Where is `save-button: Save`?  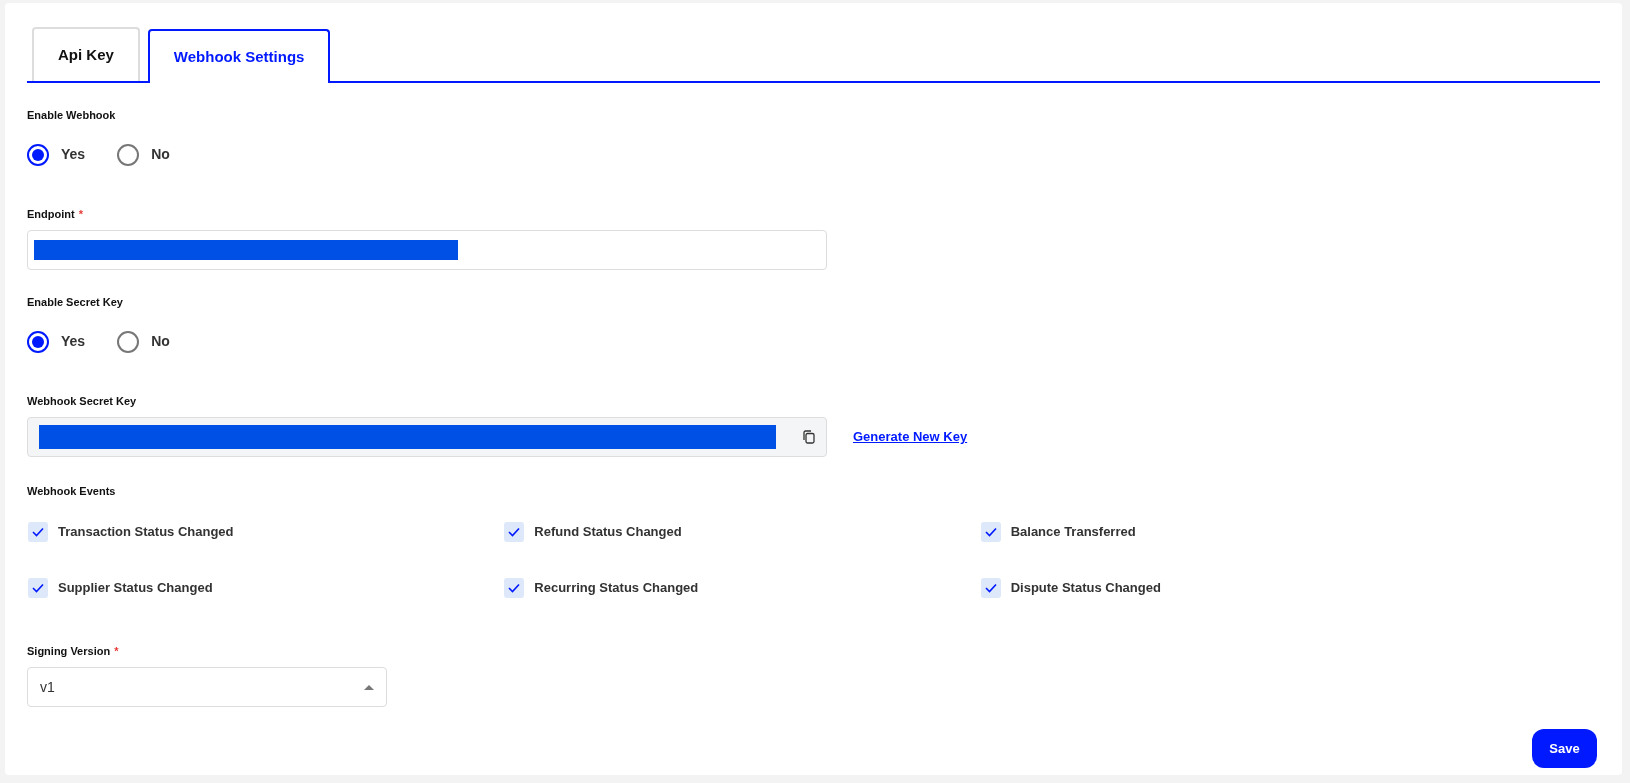 save-button: Save is located at coordinates (1564, 748).